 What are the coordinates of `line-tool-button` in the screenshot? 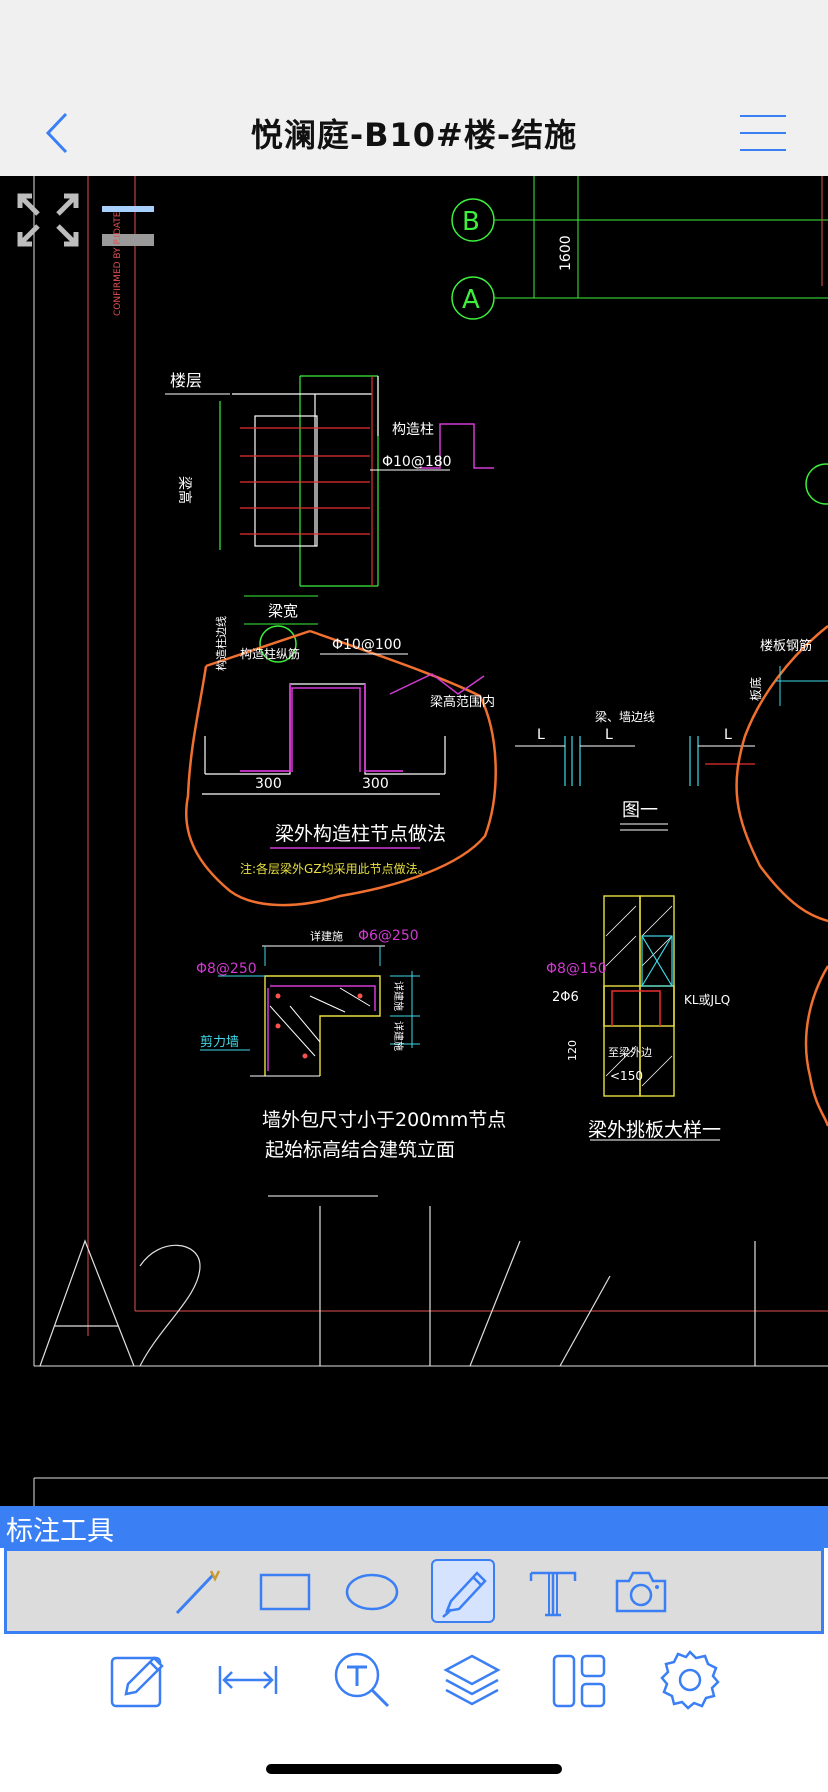 It's located at (199, 1591).